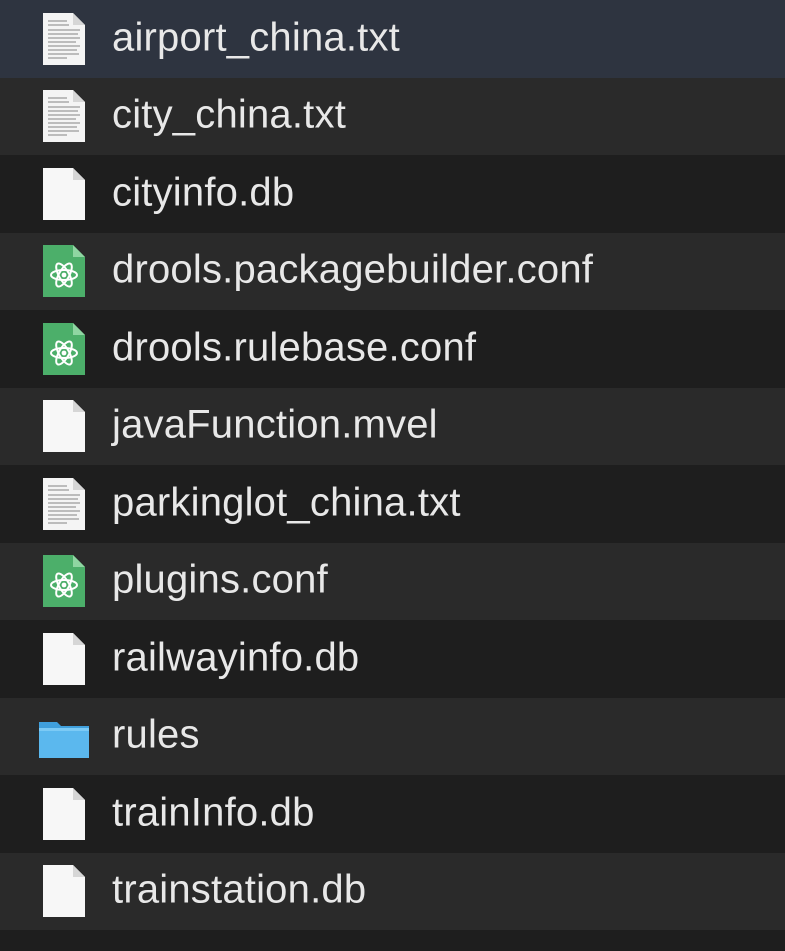 This screenshot has width=785, height=951. What do you see at coordinates (294, 347) in the screenshot?
I see `file-name: drools.rulebase.conf` at bounding box center [294, 347].